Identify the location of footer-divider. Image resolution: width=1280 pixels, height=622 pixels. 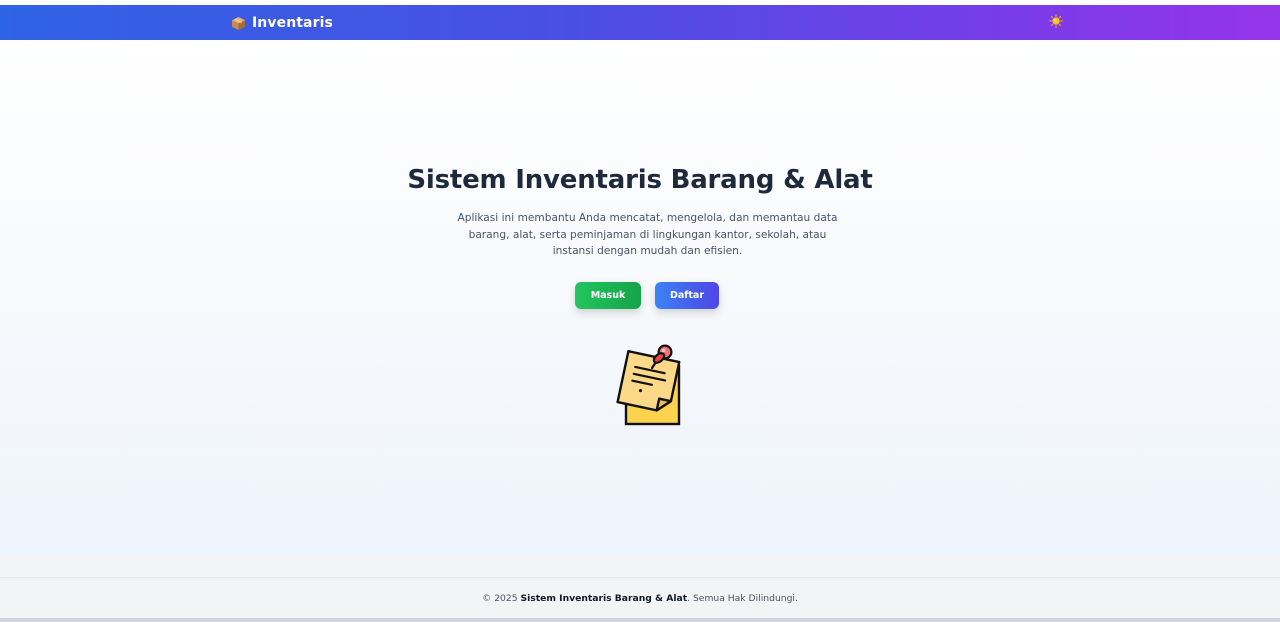
(640, 577).